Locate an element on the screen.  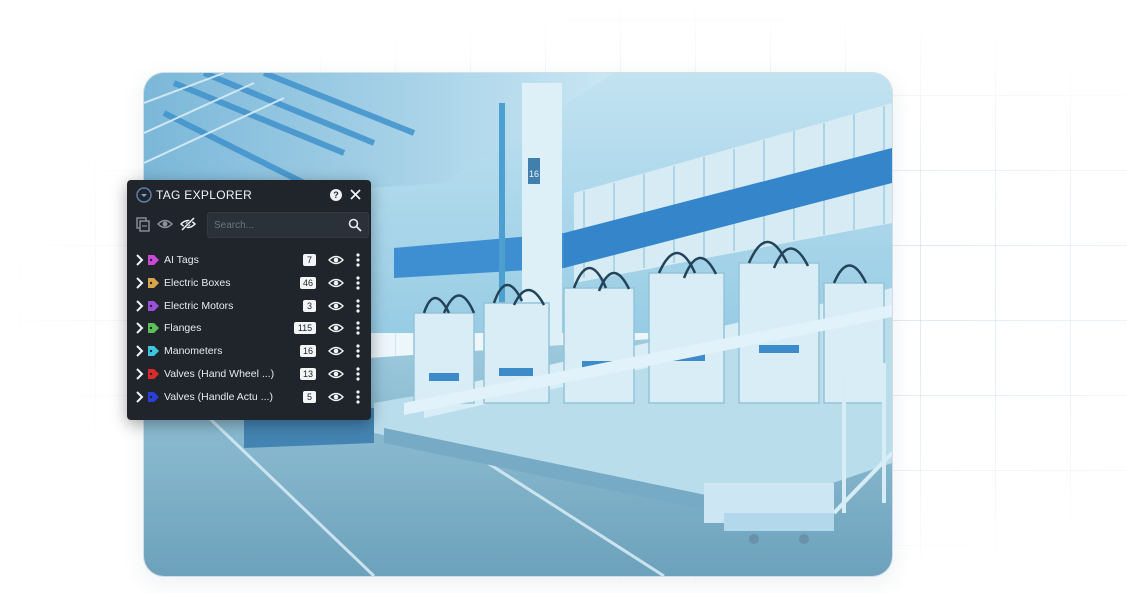
close-icon is located at coordinates (355, 194).